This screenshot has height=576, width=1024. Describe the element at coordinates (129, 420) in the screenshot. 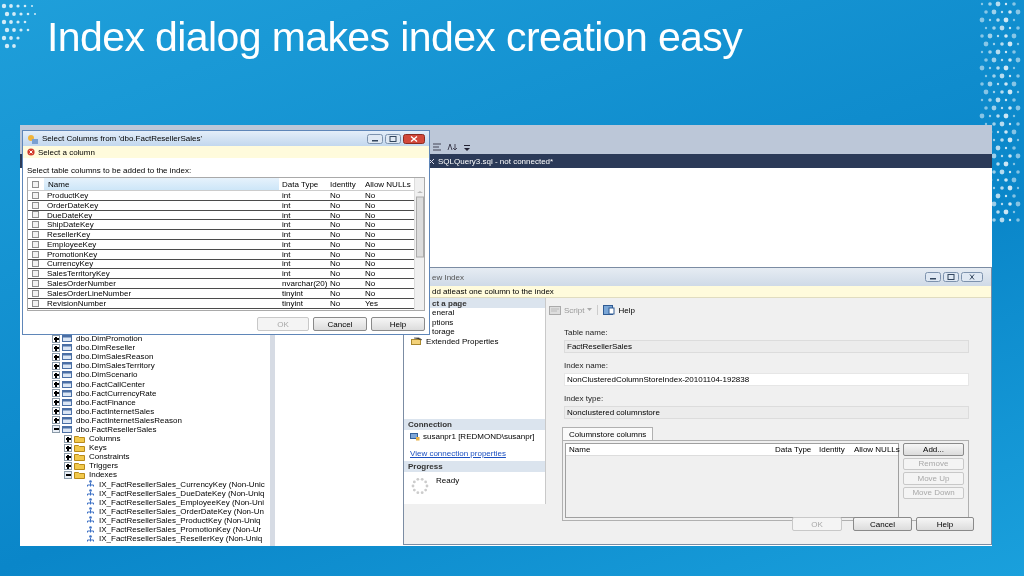

I see `tree-item: dbo.FactInternetSalesReason` at that location.